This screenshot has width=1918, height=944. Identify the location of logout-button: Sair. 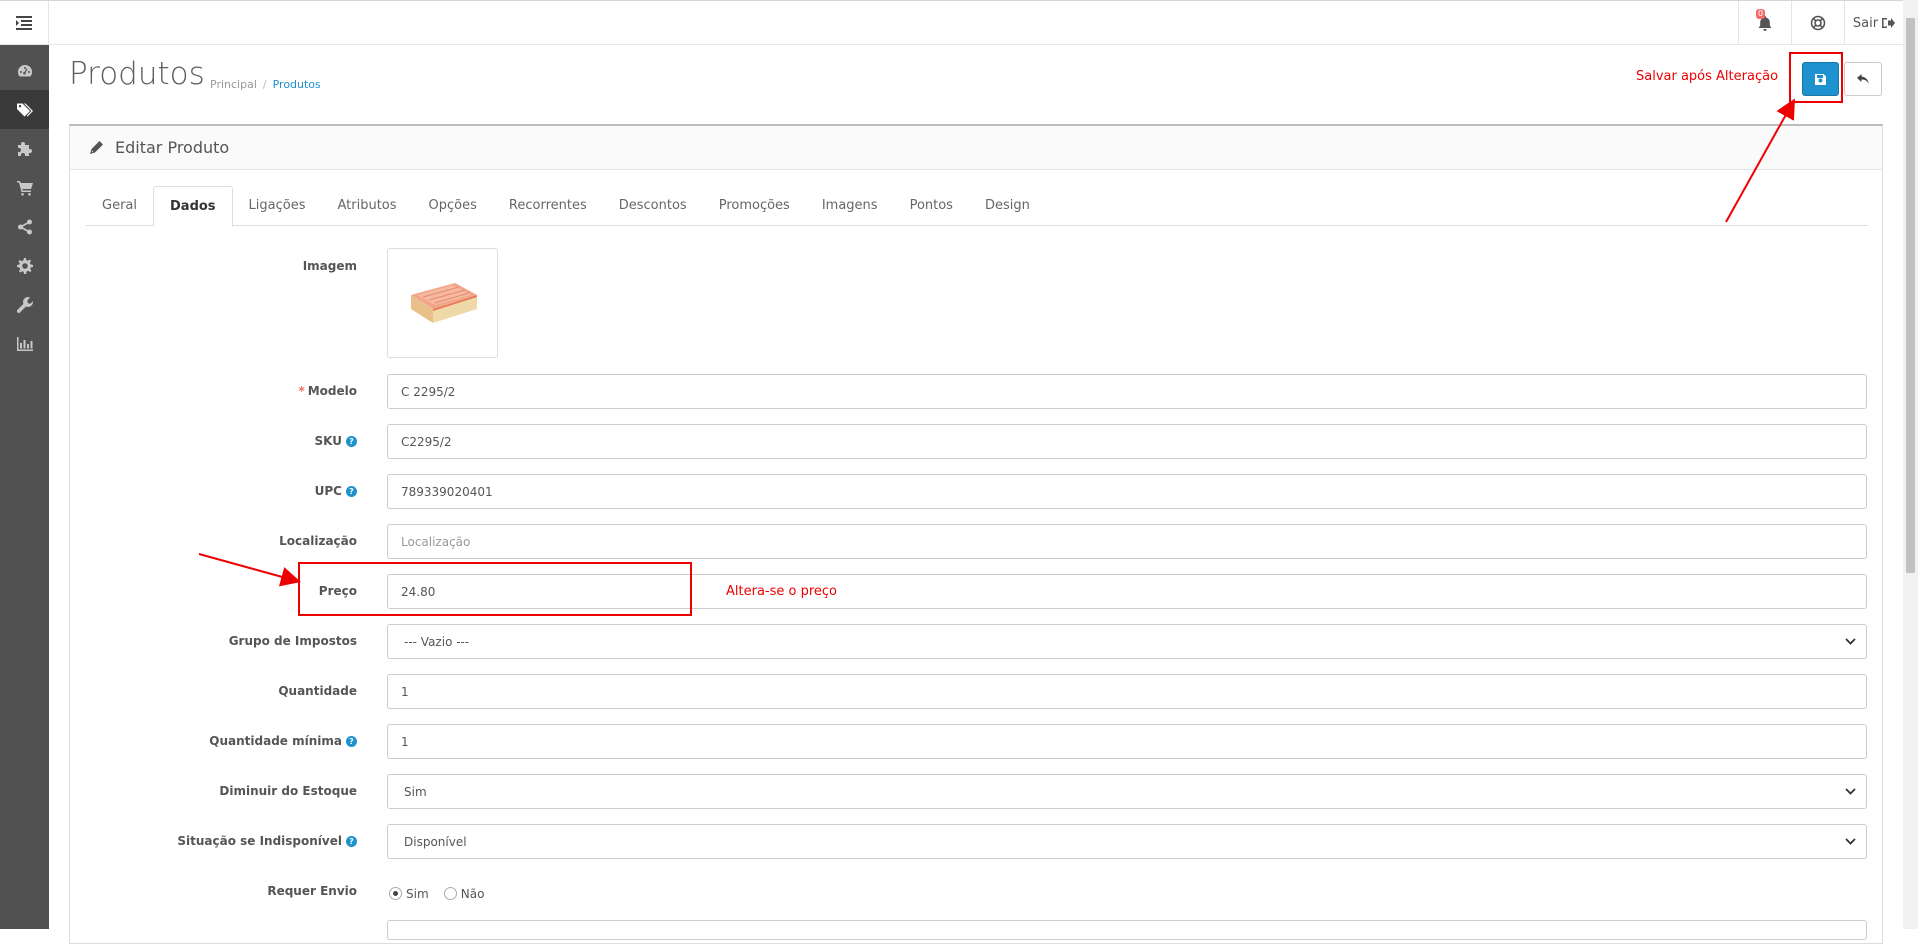
(1873, 23).